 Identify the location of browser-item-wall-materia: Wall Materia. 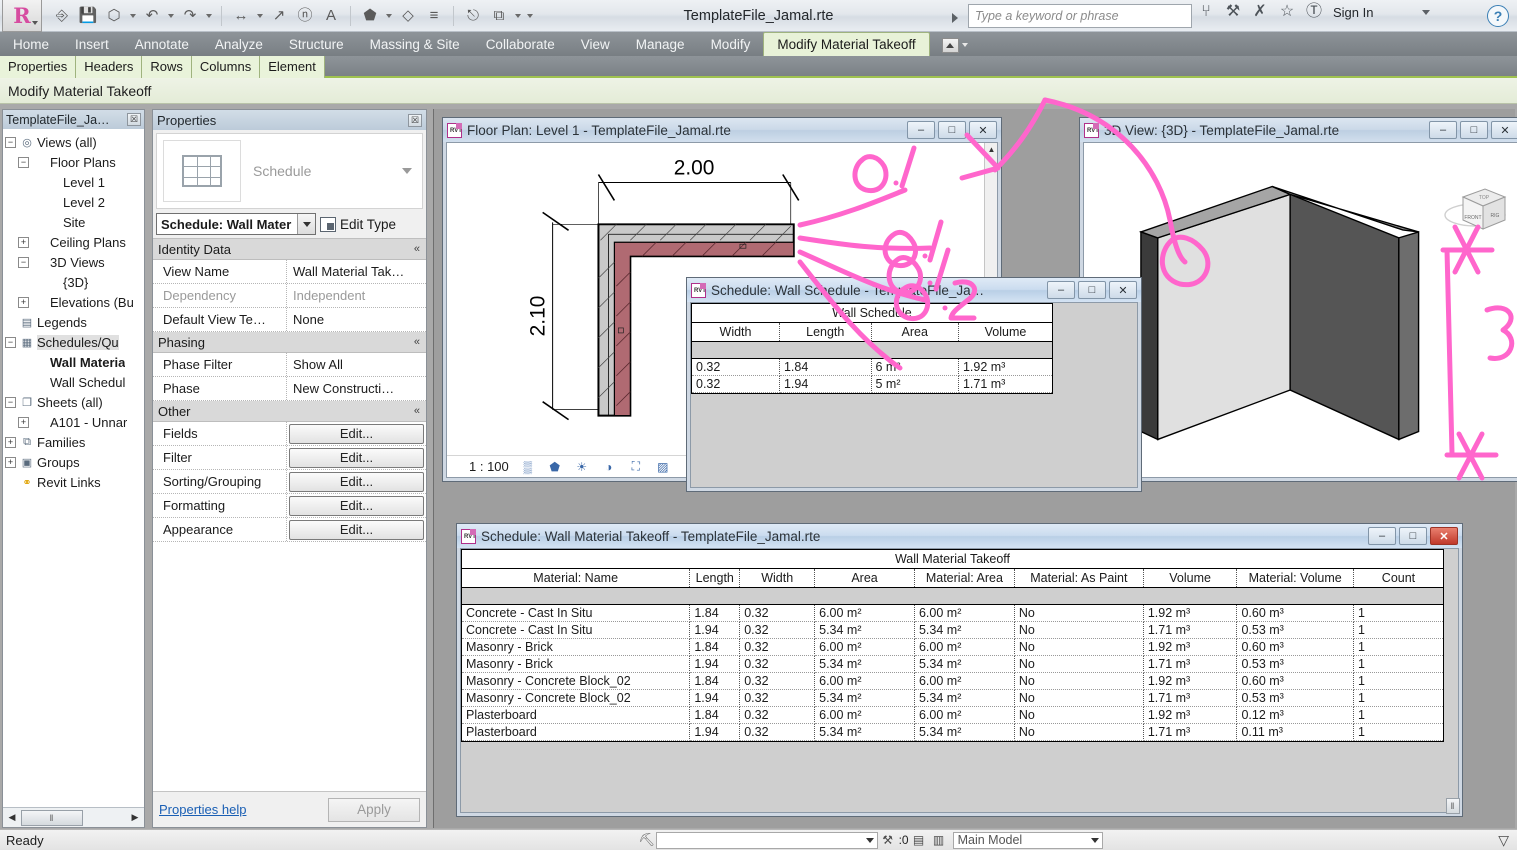
(74, 362).